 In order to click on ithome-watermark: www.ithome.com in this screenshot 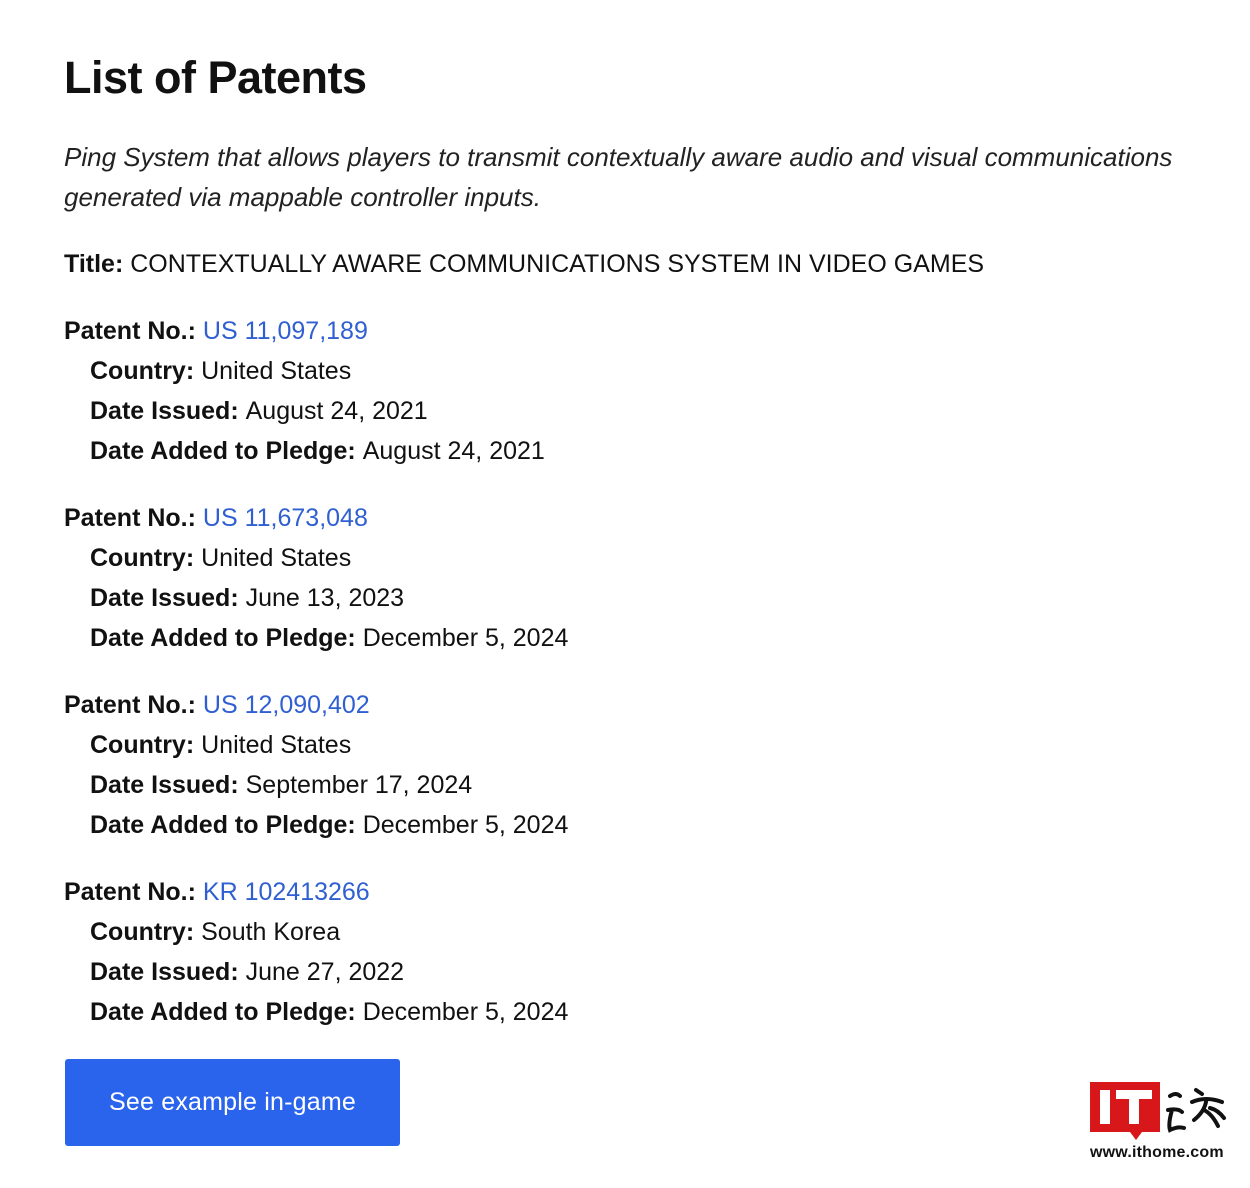, I will do `click(1163, 1125)`.